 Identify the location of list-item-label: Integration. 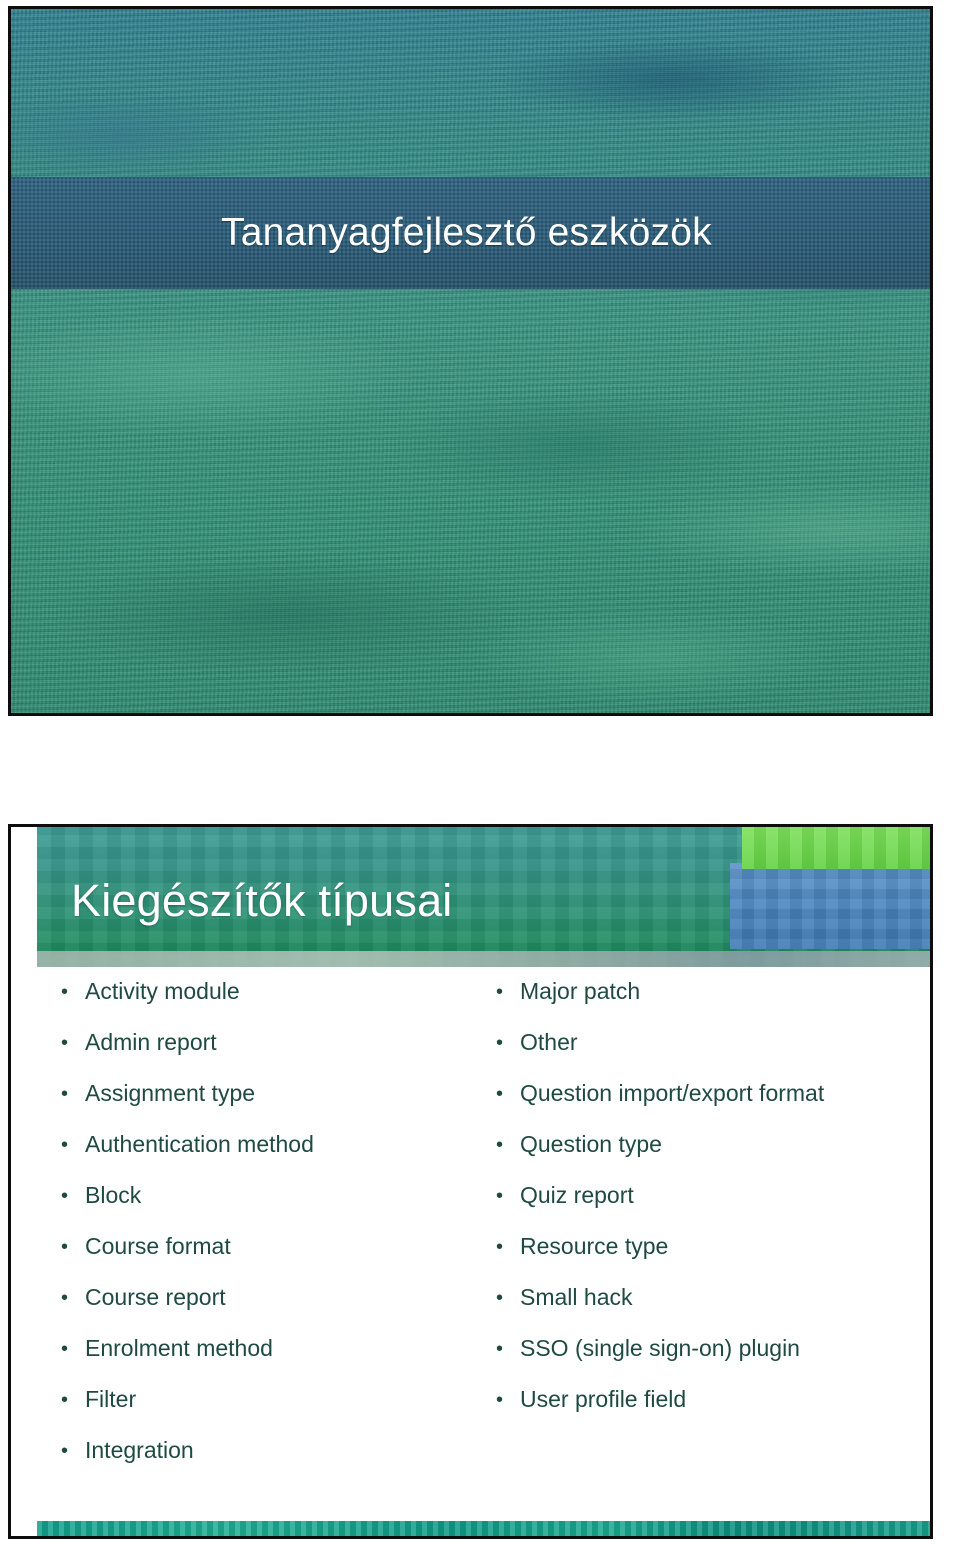
(139, 1450).